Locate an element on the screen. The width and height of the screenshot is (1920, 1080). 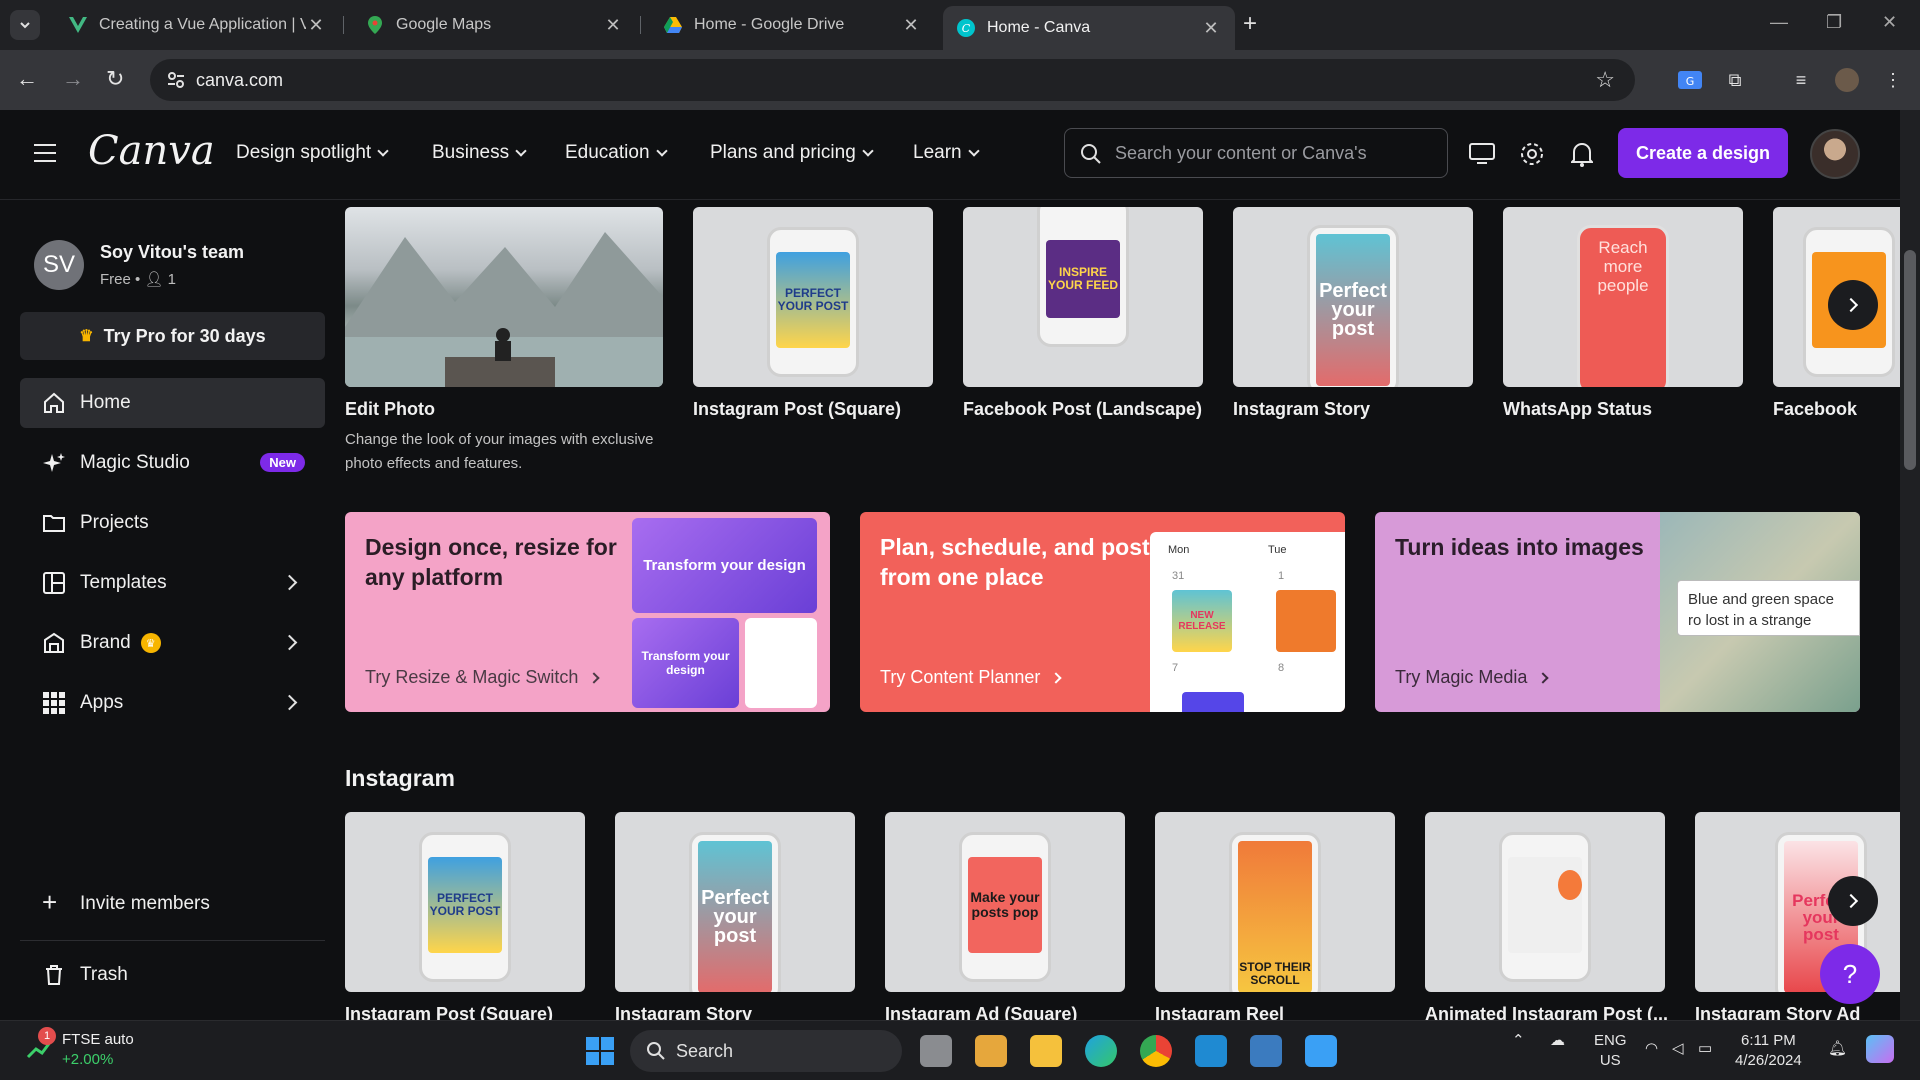
media-control-icon: ≡ is located at coordinates (1801, 80).